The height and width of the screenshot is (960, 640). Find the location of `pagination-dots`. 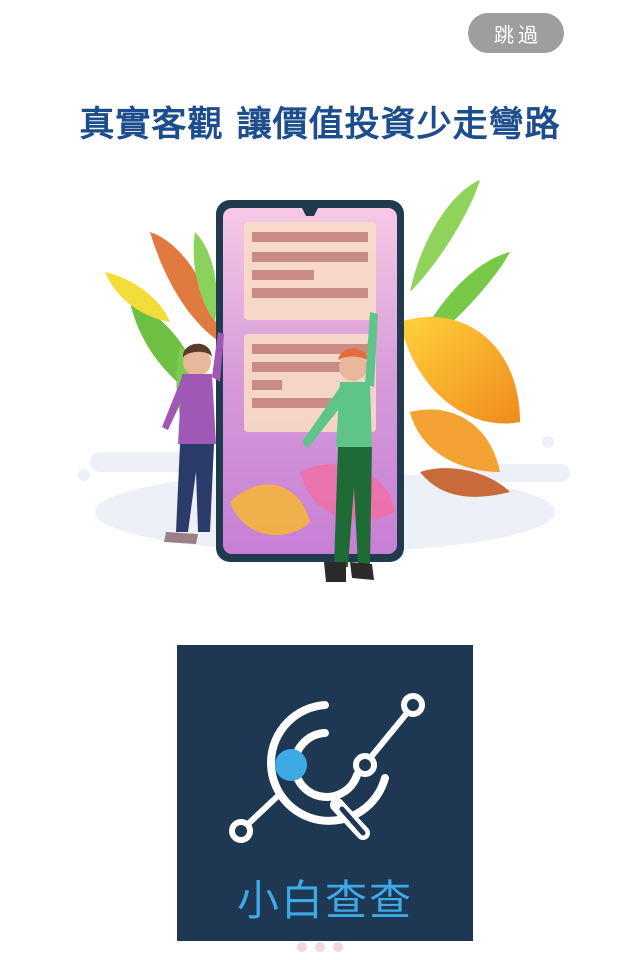

pagination-dots is located at coordinates (320, 948).